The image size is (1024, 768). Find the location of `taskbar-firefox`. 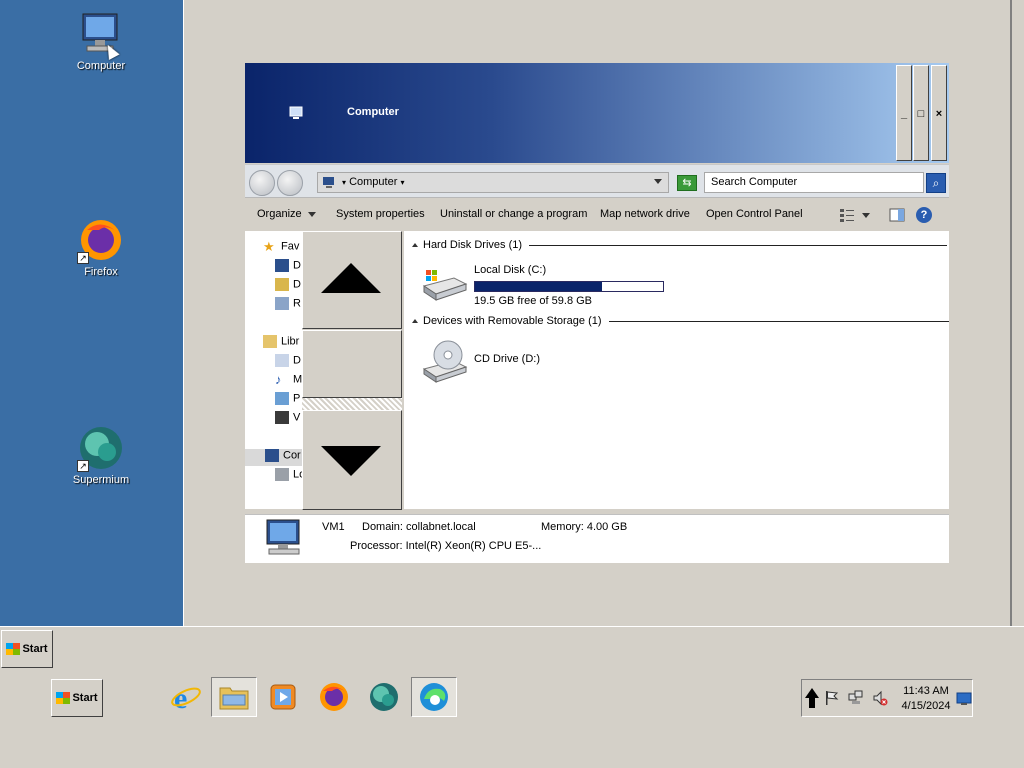

taskbar-firefox is located at coordinates (334, 697).